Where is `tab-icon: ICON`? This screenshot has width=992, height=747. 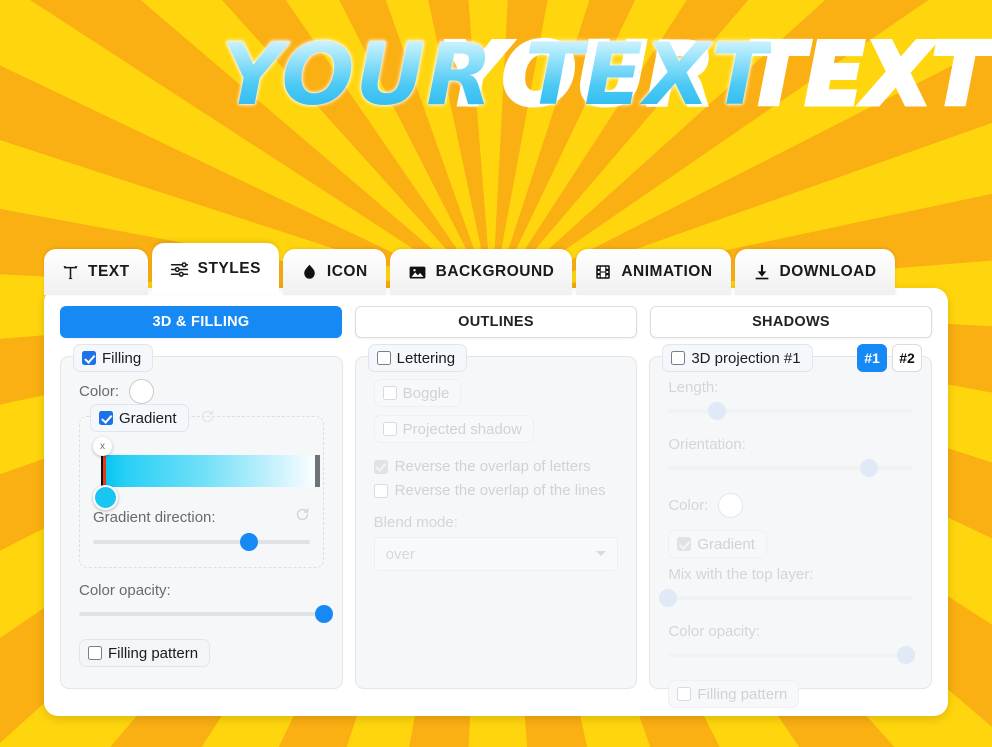
tab-icon: ICON is located at coordinates (334, 272).